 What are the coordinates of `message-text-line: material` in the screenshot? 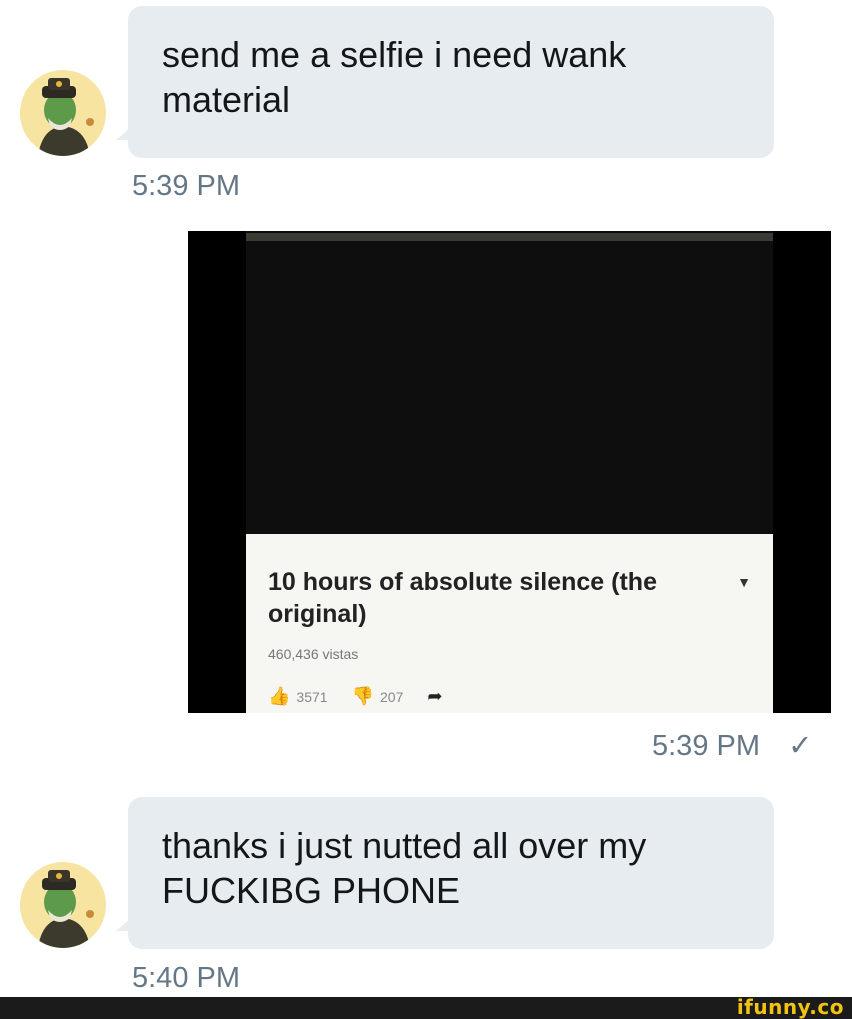 It's located at (226, 99).